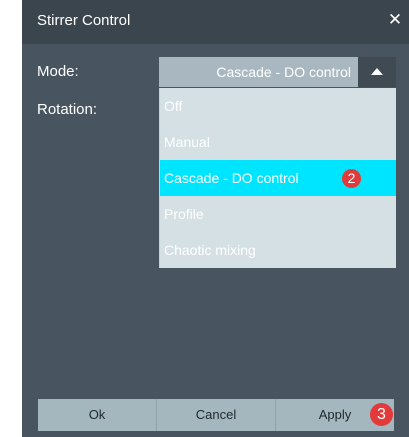 Image resolution: width=409 pixels, height=437 pixels. I want to click on step-marker-3: 3, so click(381, 414).